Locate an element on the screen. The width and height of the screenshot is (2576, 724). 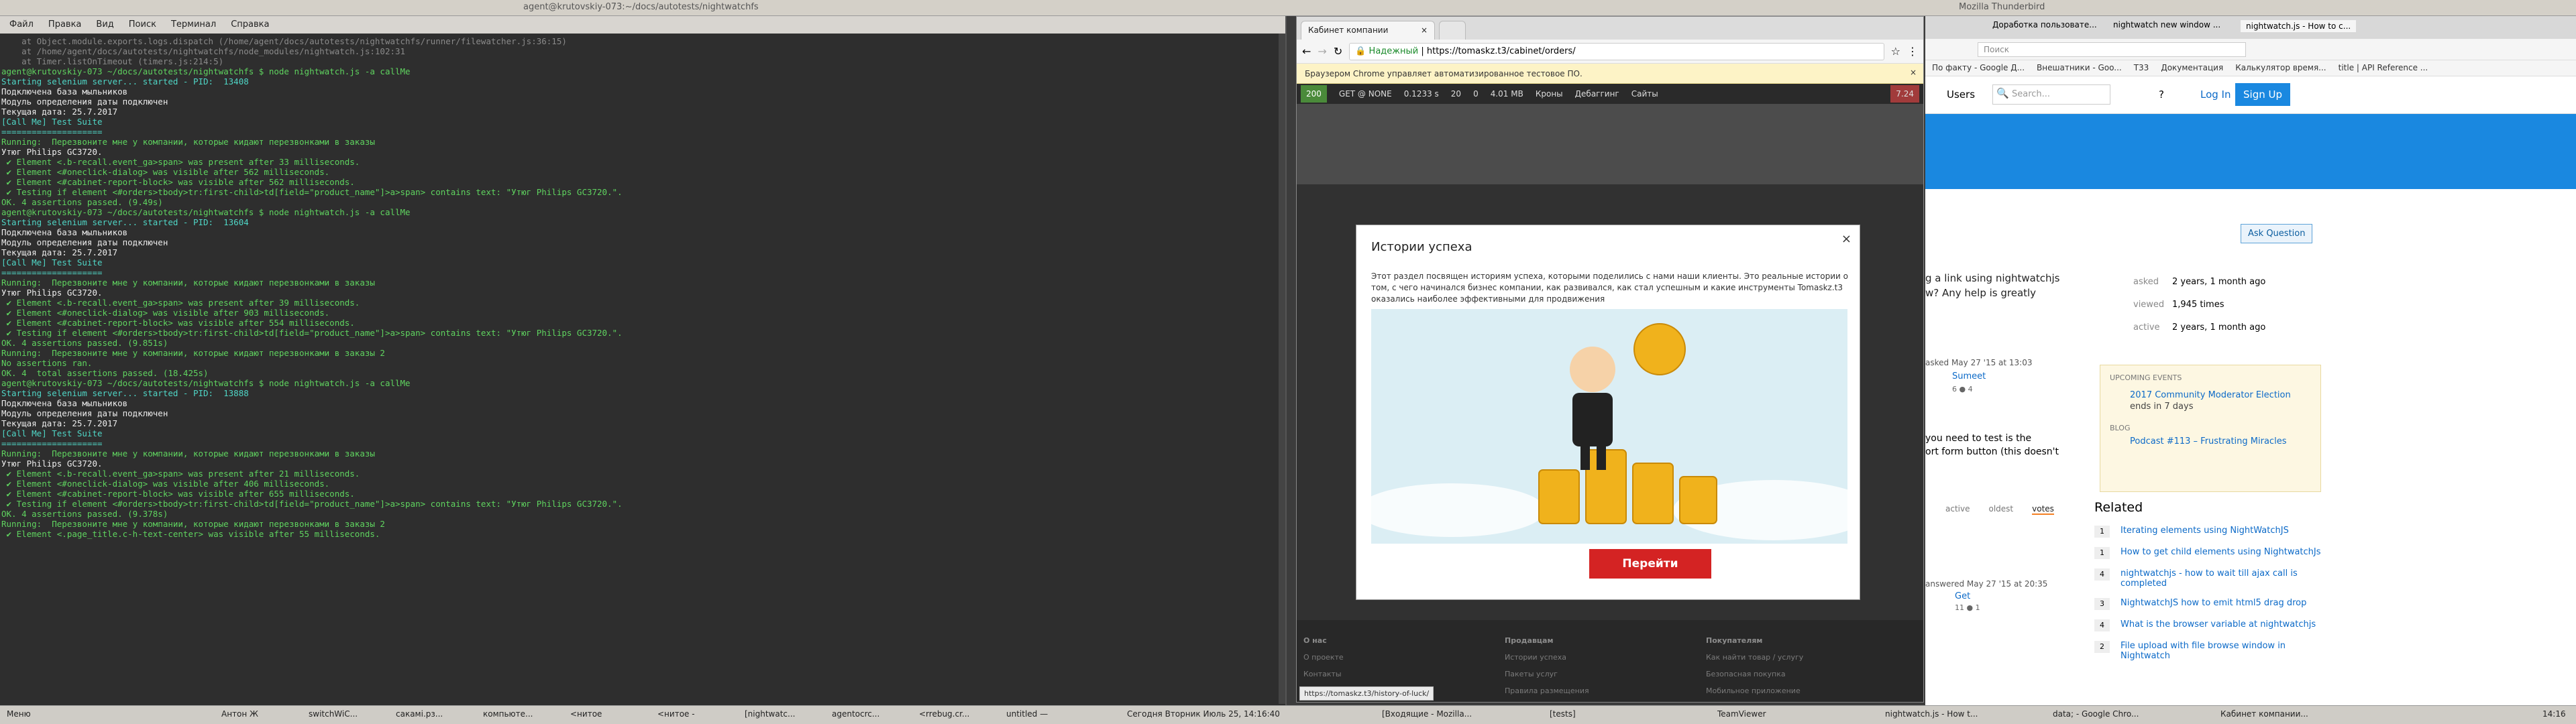
start-menu-button: Меню is located at coordinates (19, 714).